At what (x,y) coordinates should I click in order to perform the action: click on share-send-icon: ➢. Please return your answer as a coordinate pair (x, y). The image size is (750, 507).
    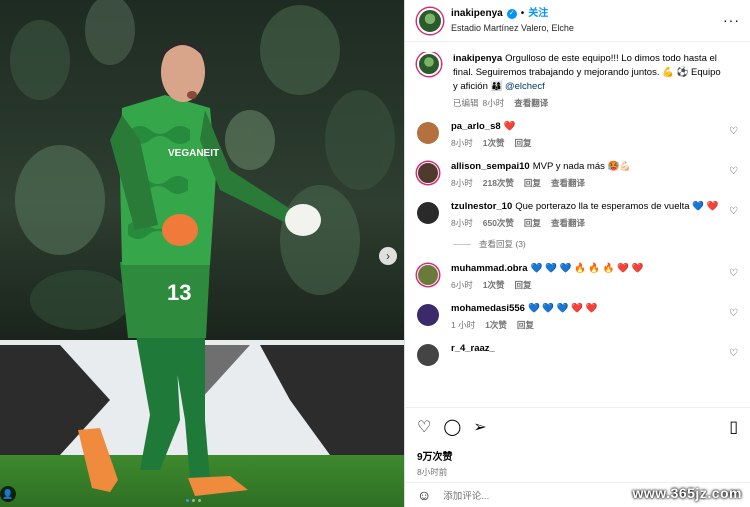
    Looking at the image, I should click on (479, 427).